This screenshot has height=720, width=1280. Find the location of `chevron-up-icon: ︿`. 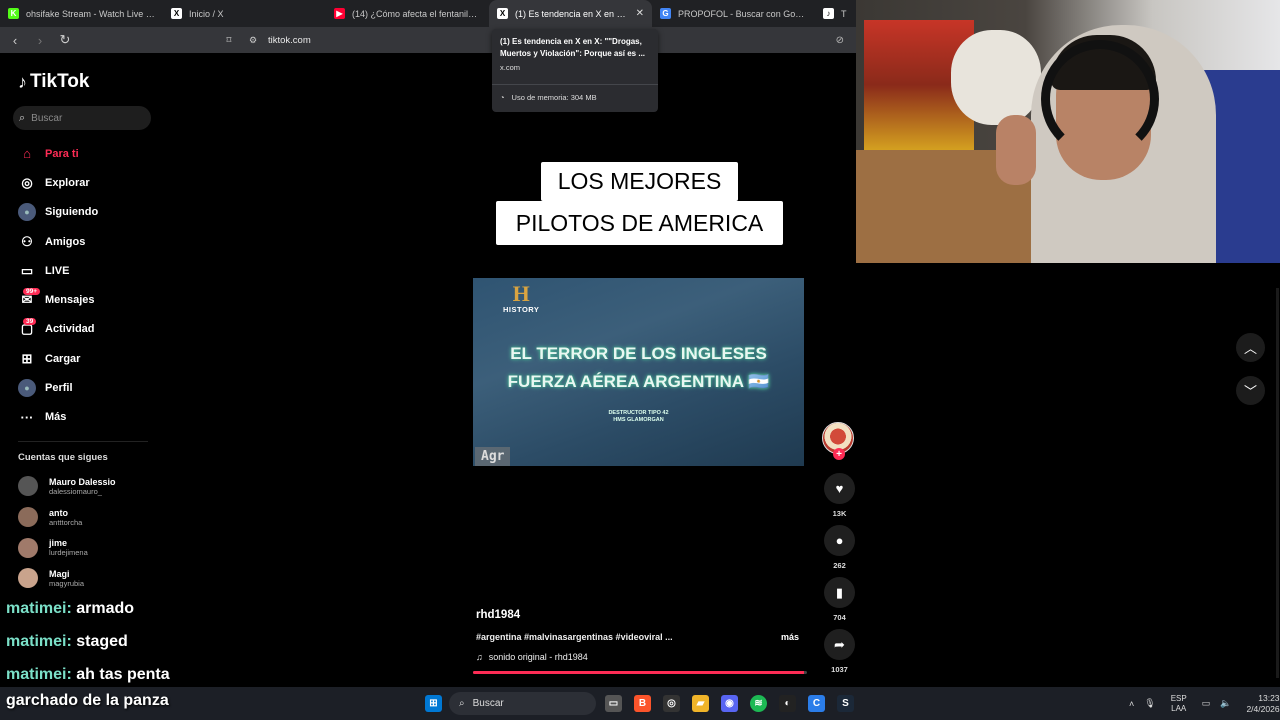

chevron-up-icon: ︿ is located at coordinates (1250, 348).